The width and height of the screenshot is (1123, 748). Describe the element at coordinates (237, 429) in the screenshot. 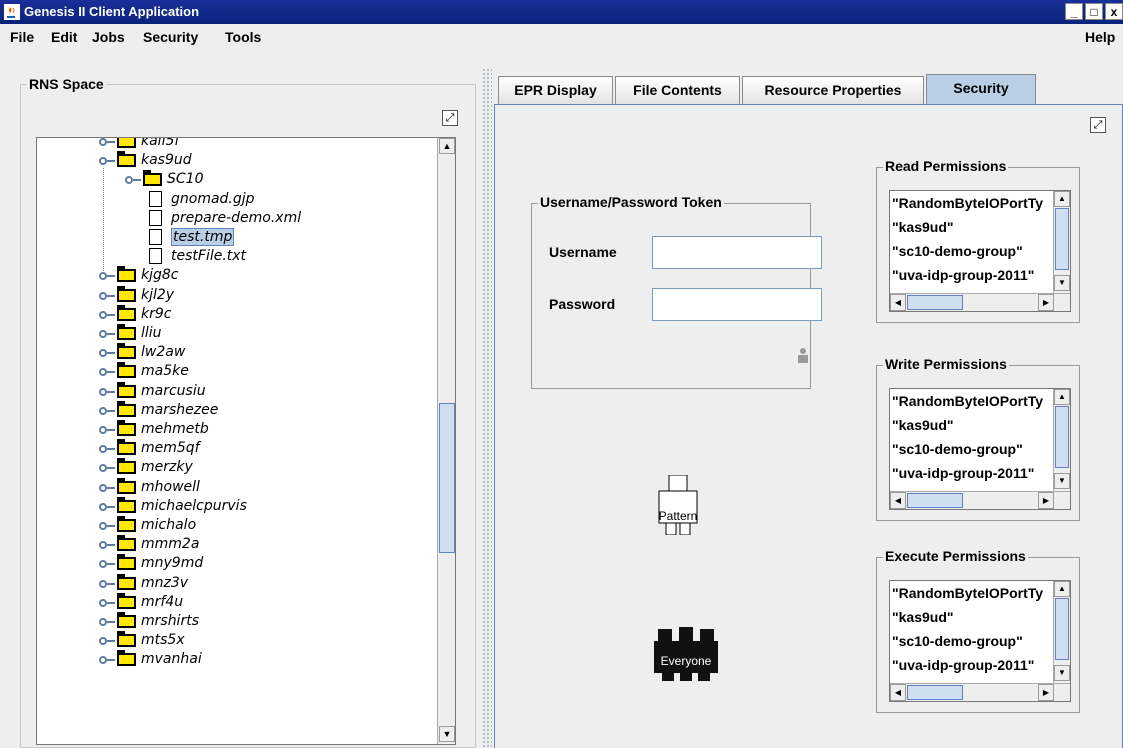

I see `tree-folder-row: mehmetb` at that location.